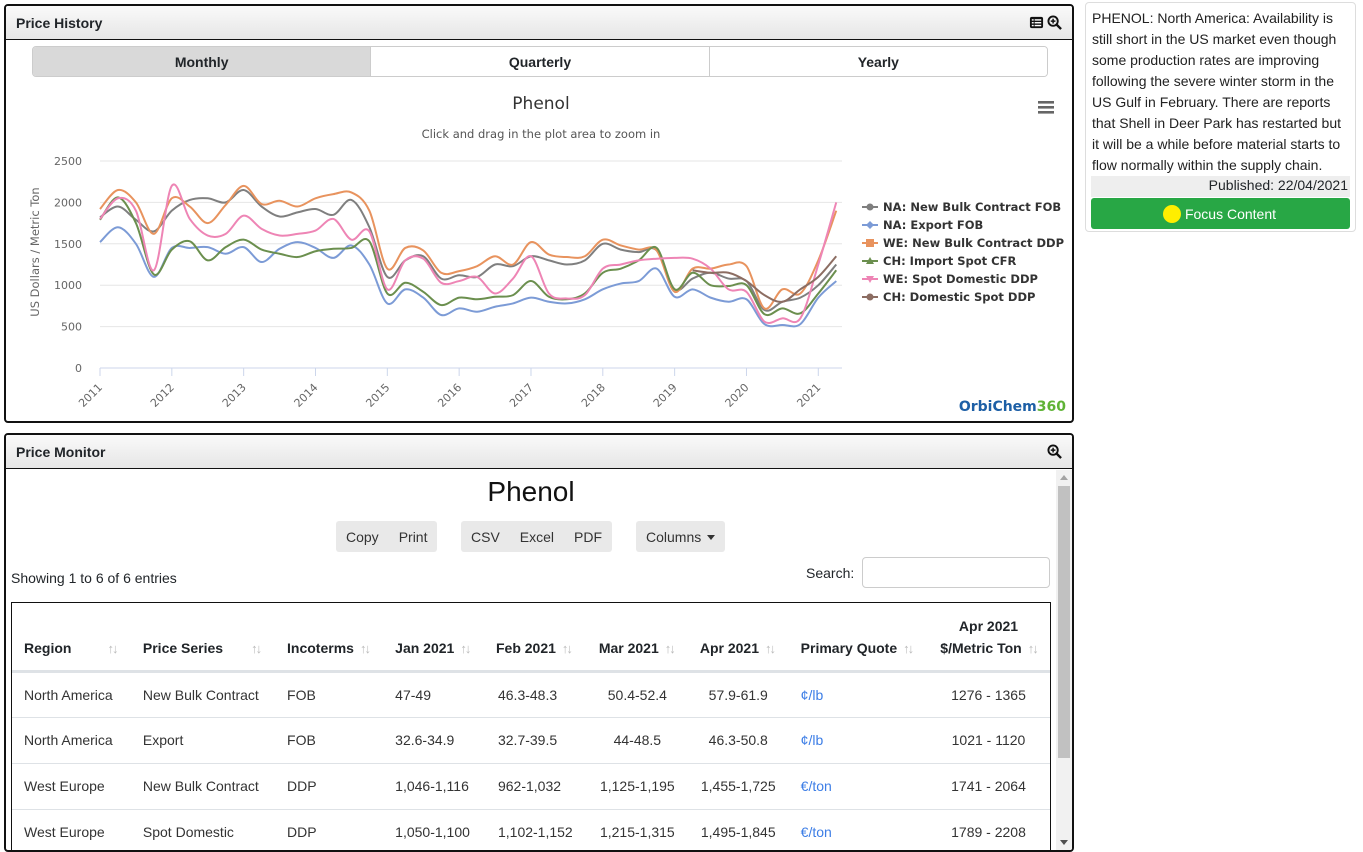 This screenshot has width=1363, height=852. What do you see at coordinates (593, 395) in the screenshot?
I see `x-tick-label: 2018` at bounding box center [593, 395].